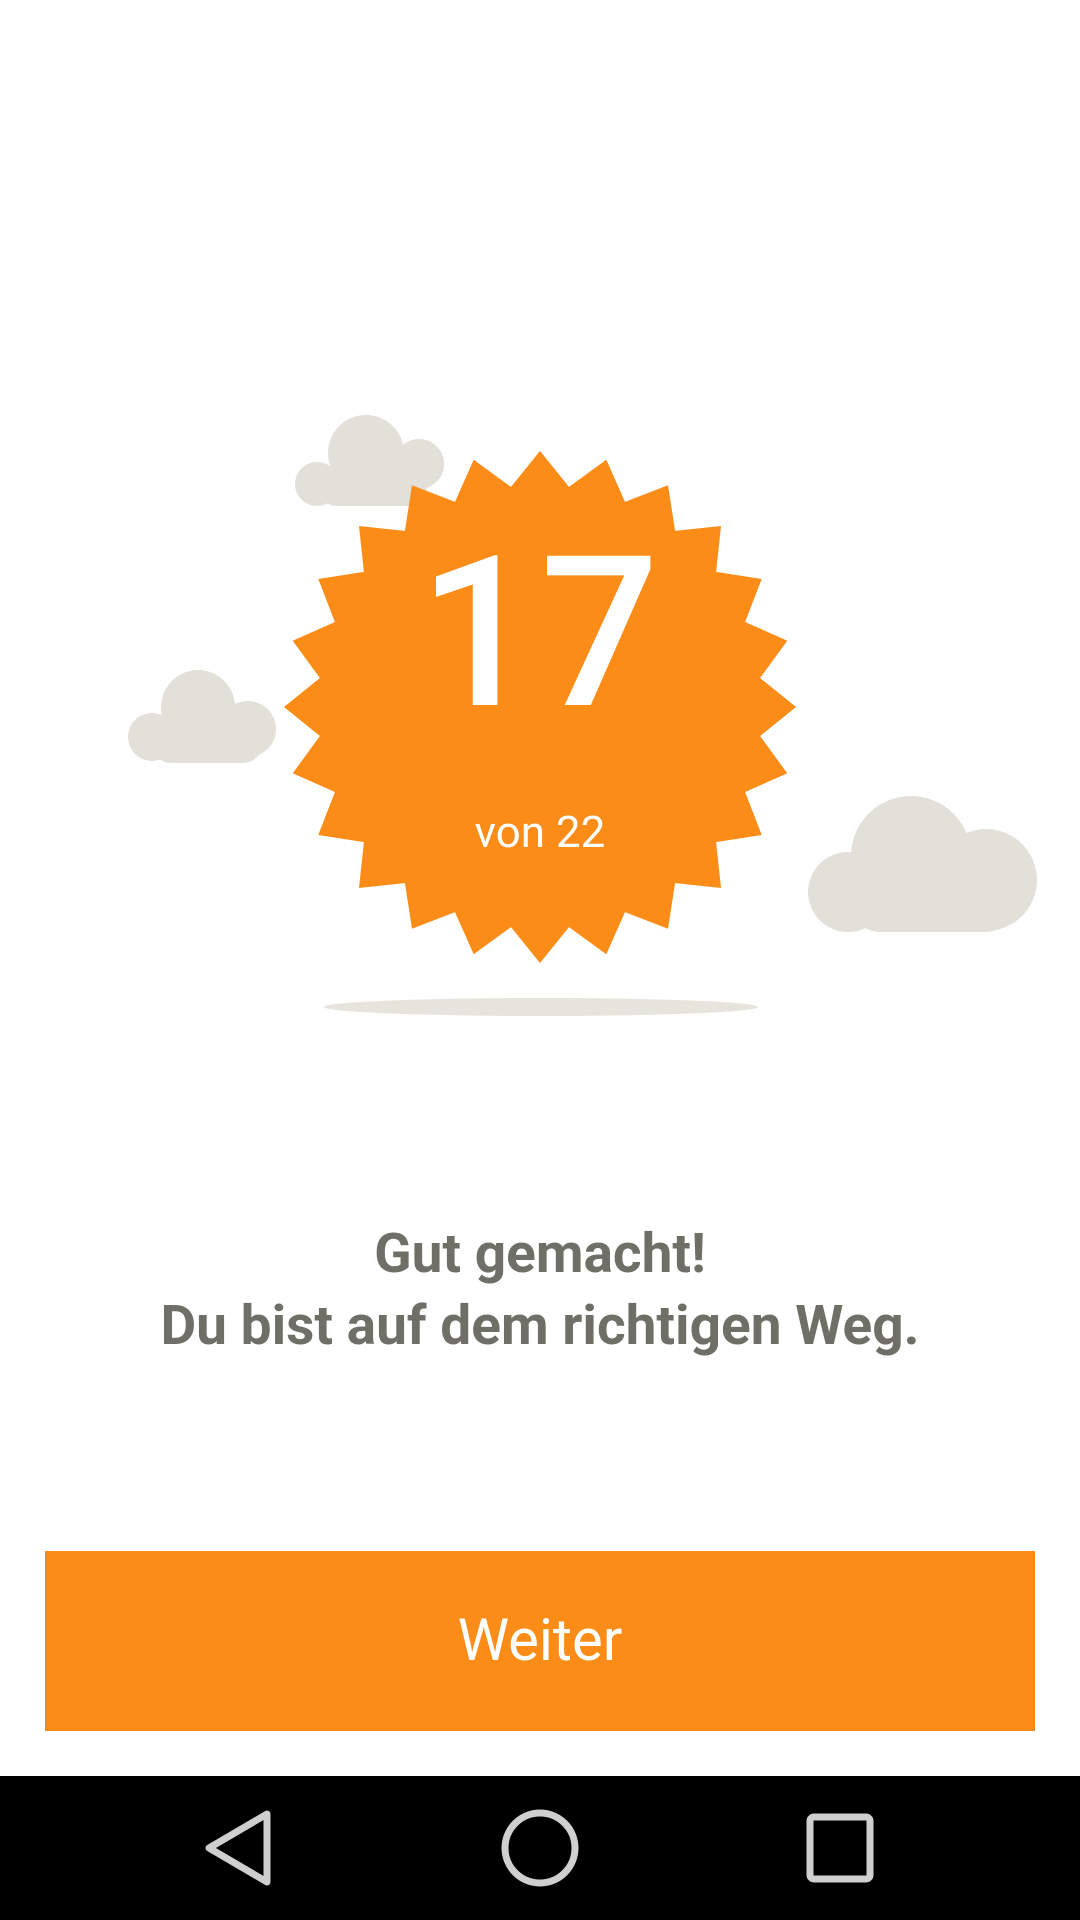  Describe the element at coordinates (540, 634) in the screenshot. I see `score-value: 17` at that location.